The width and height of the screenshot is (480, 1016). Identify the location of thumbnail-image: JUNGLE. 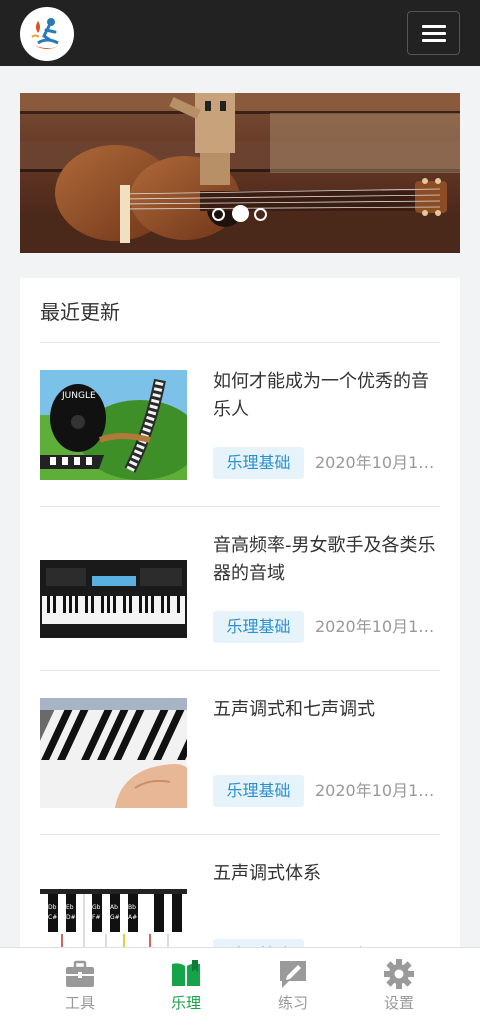
(113, 425).